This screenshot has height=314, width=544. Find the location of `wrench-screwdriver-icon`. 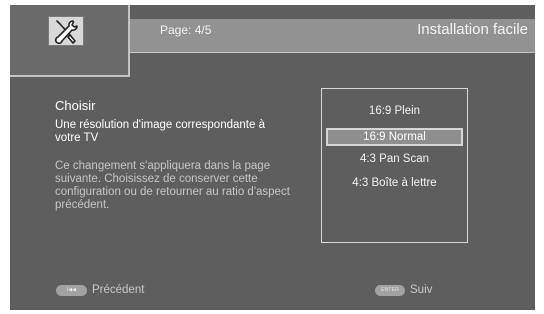

wrench-screwdriver-icon is located at coordinates (66, 31).